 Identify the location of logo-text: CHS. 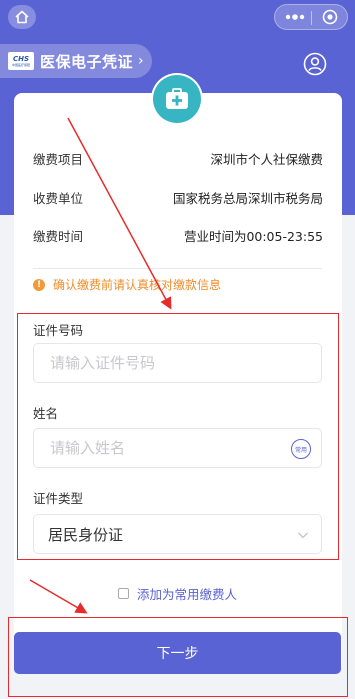
(21, 59).